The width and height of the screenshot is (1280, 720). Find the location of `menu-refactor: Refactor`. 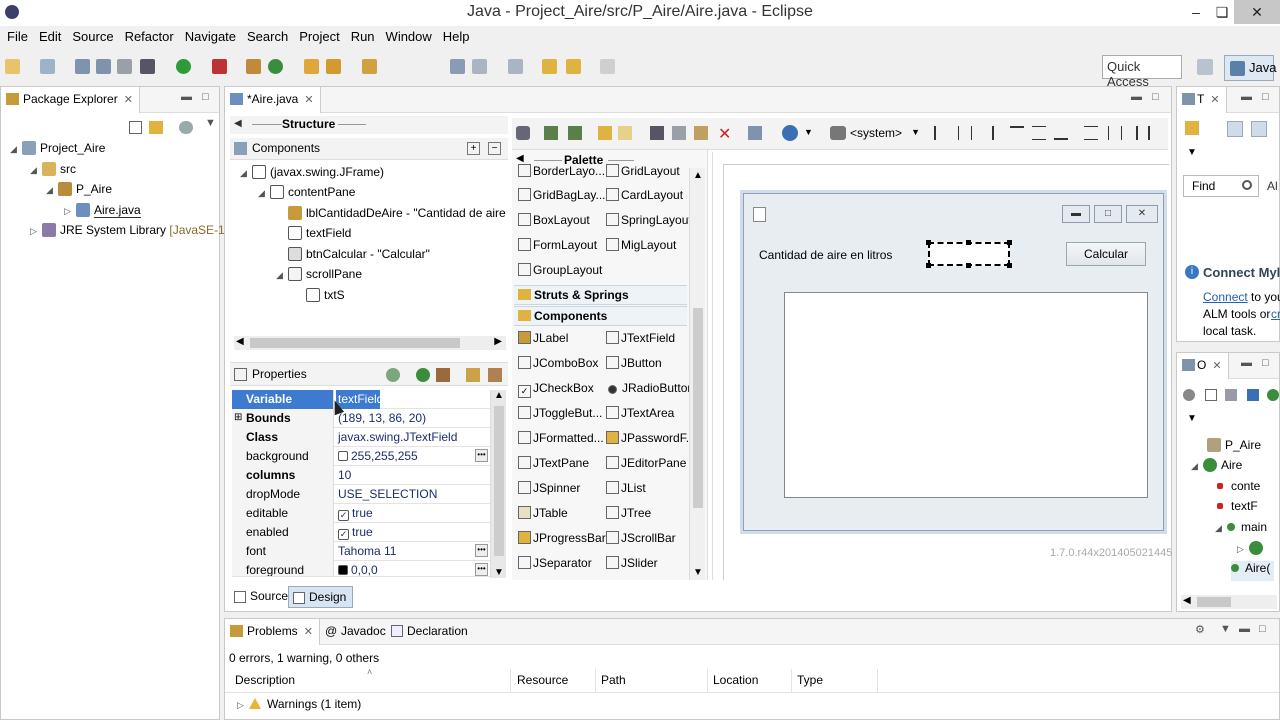

menu-refactor: Refactor is located at coordinates (149, 37).